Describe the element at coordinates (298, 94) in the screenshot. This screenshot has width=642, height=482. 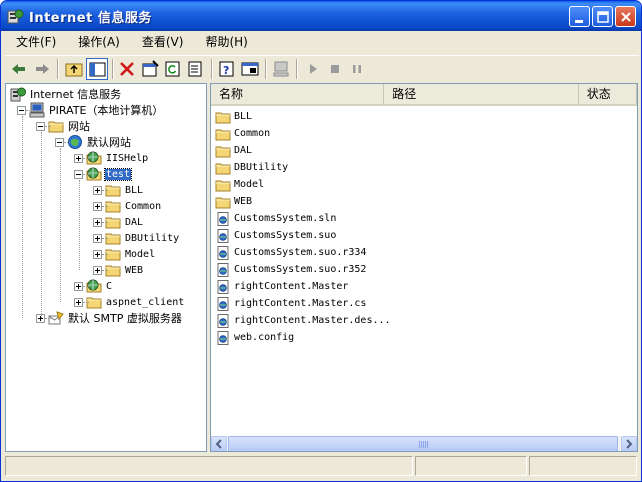
I see `column-name: 名称` at that location.